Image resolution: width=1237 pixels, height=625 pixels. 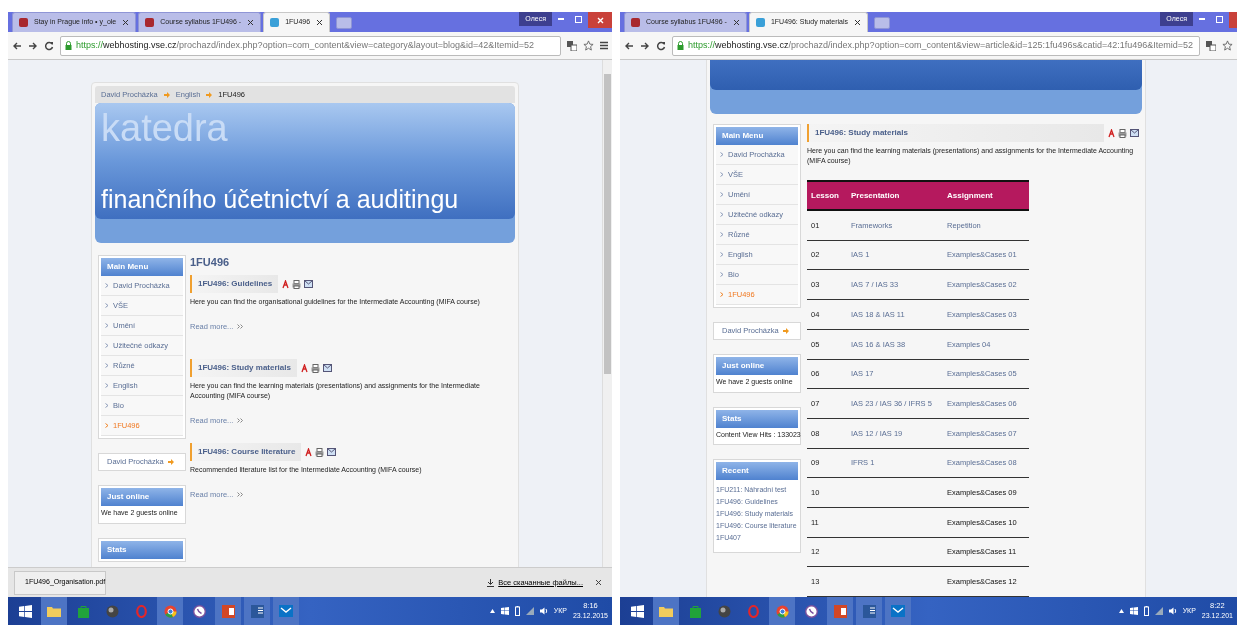 What do you see at coordinates (941, 45) in the screenshot?
I see `url-text: https://webhosting.vse.cz/prochazd/index.php?option=com_content&view=article&id=125:1fu496s&catid=42:1fu496&Itemid=52` at bounding box center [941, 45].